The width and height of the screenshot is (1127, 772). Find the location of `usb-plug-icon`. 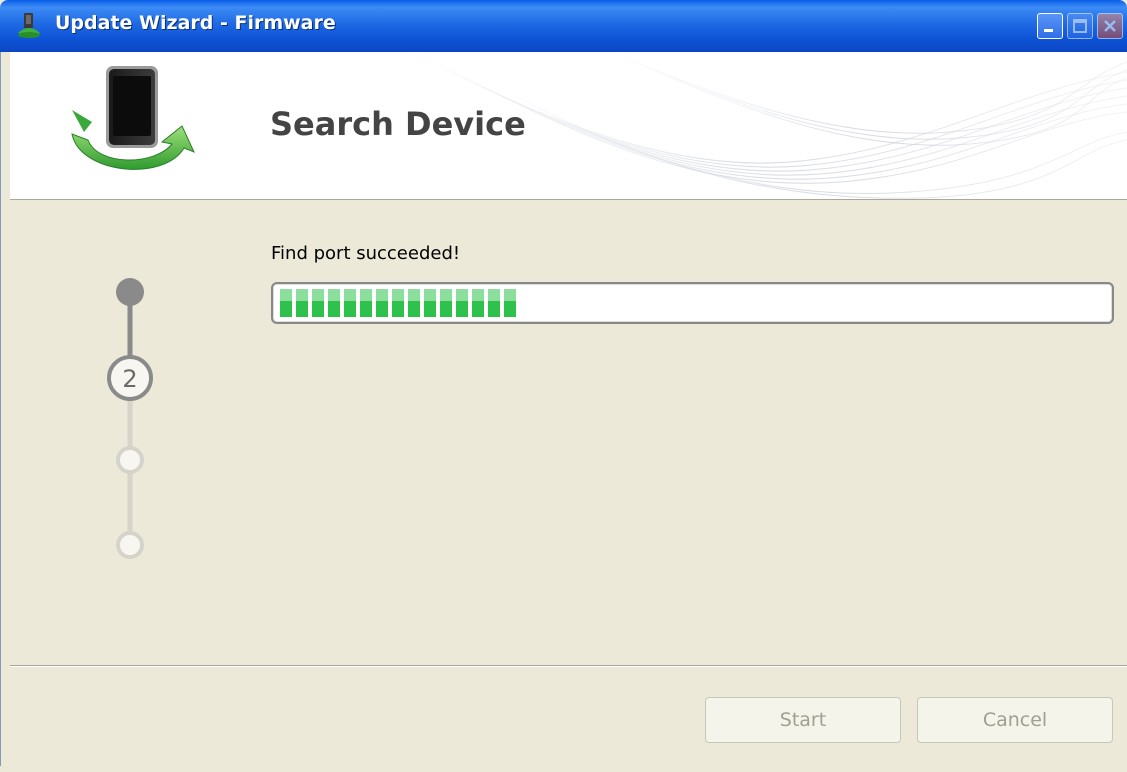

usb-plug-icon is located at coordinates (29, 26).